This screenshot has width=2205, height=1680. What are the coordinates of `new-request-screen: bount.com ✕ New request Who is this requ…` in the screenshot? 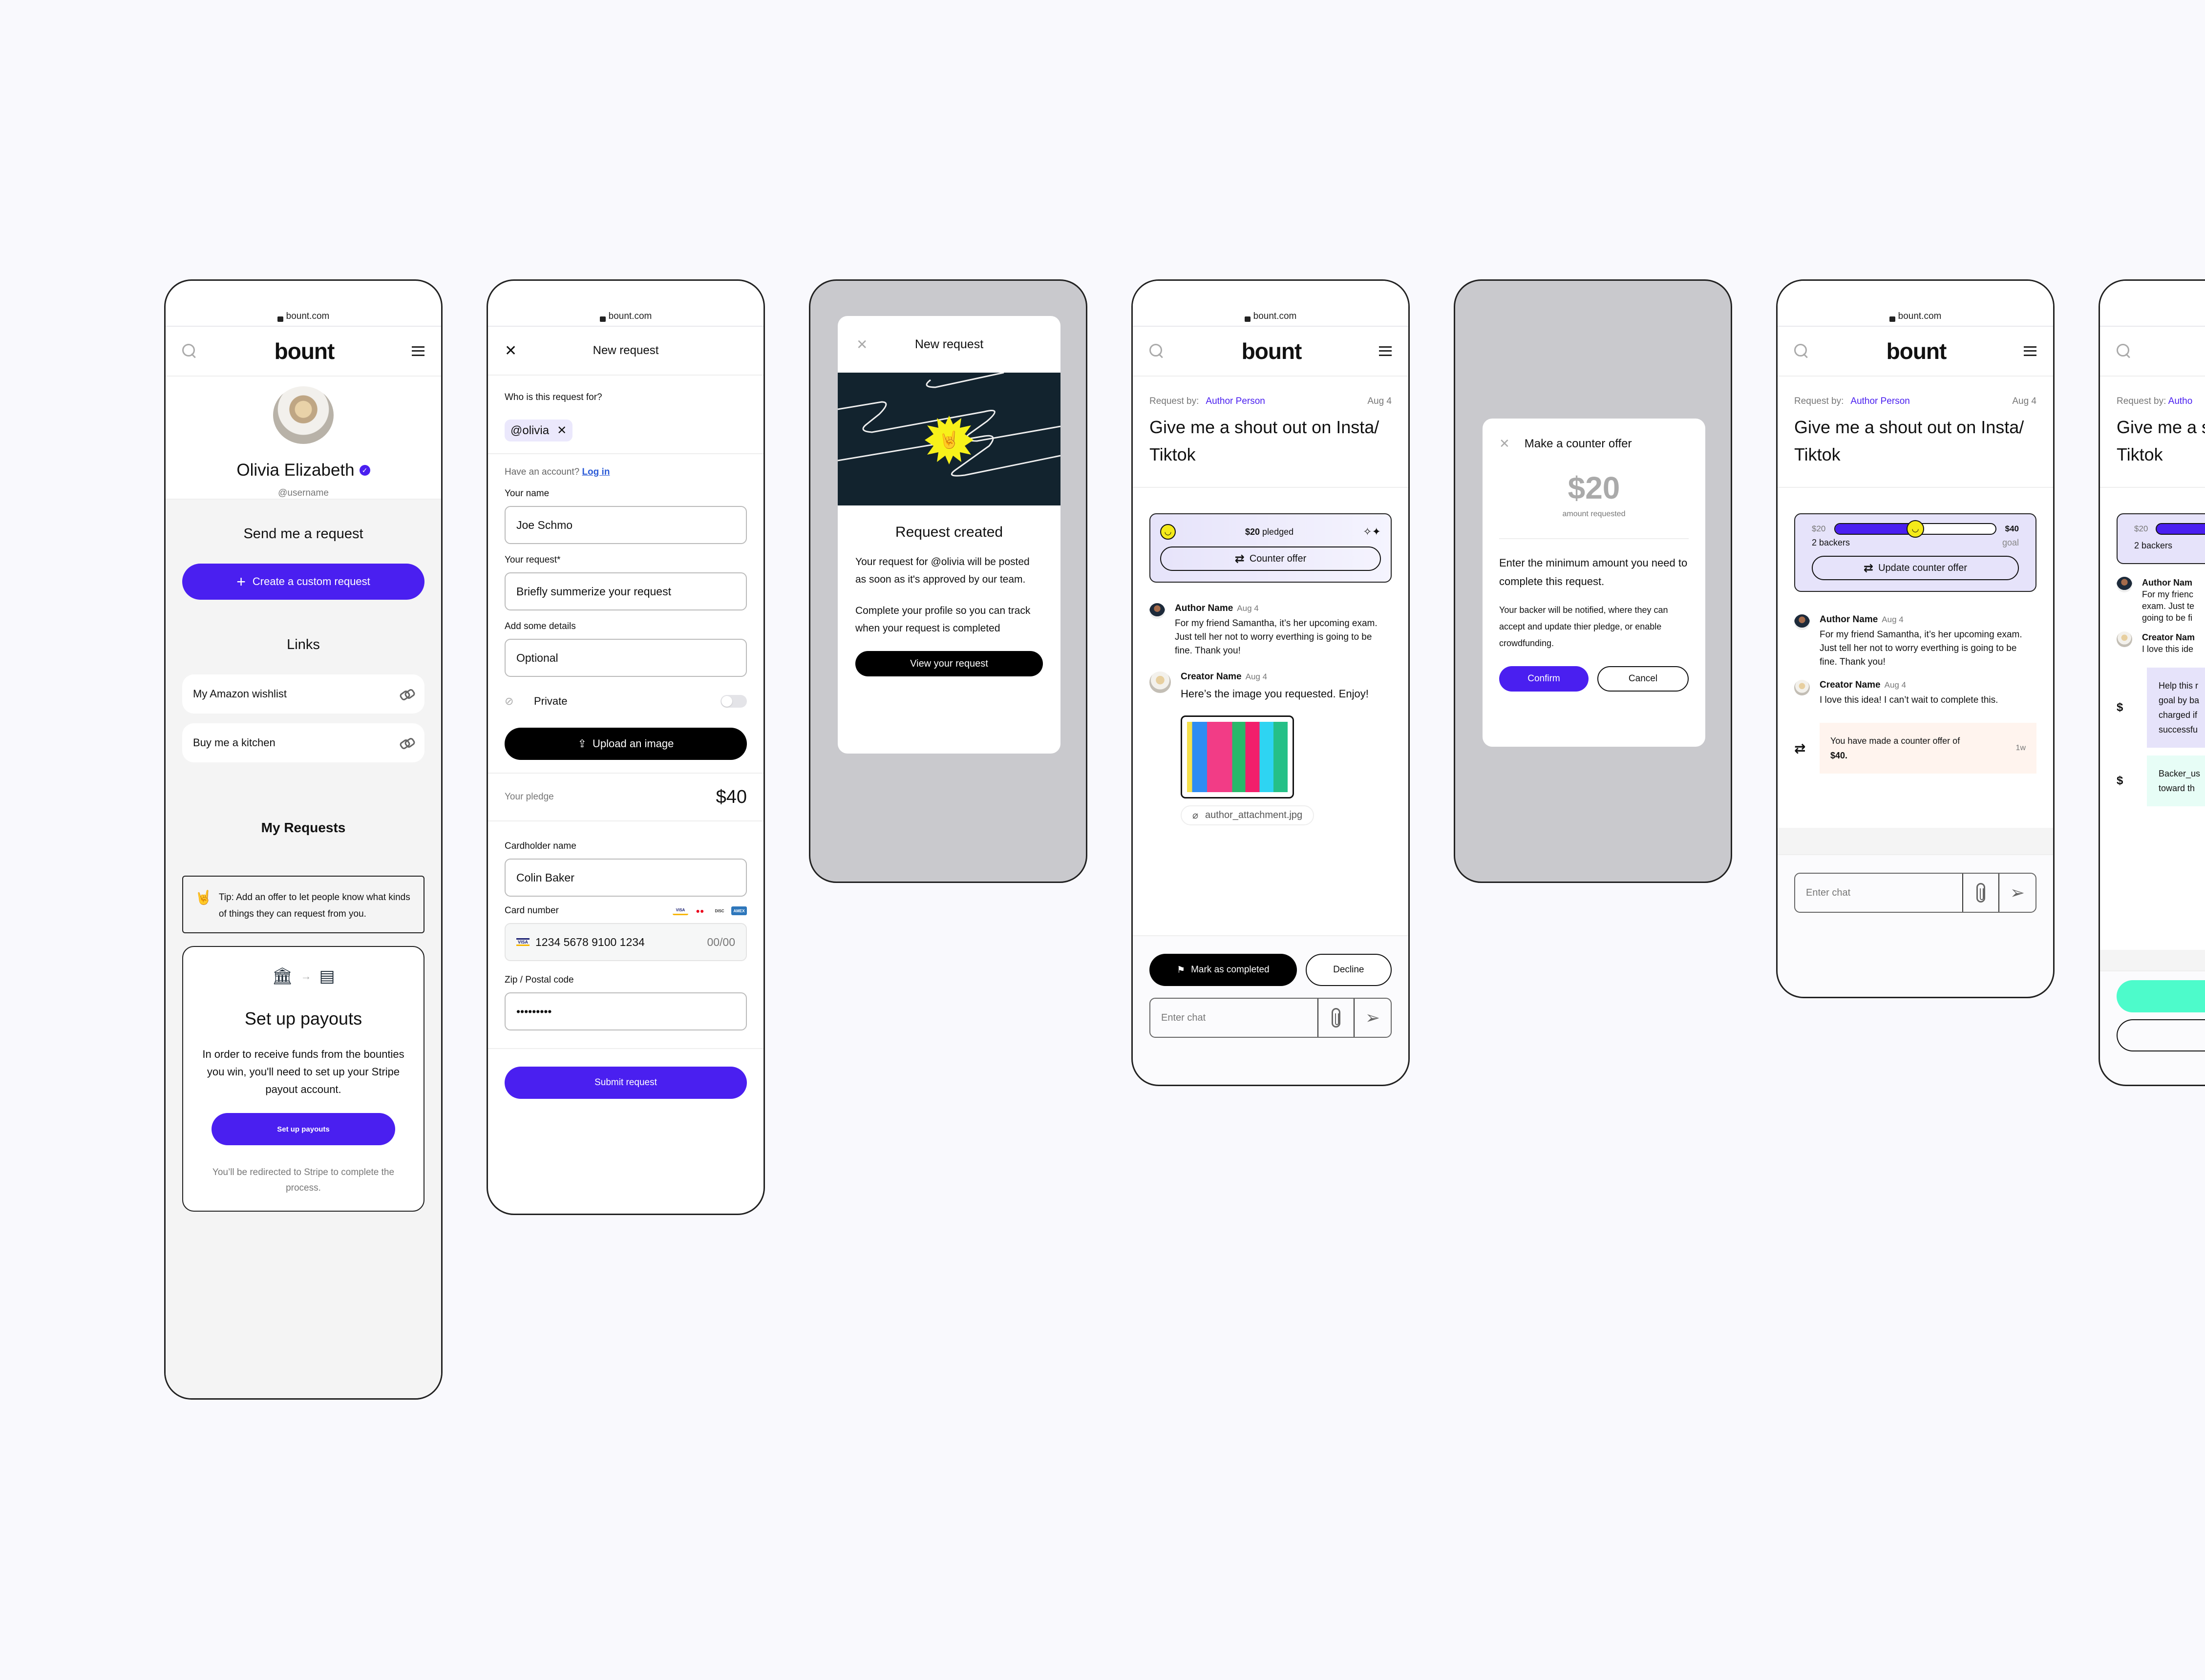 It's located at (626, 747).